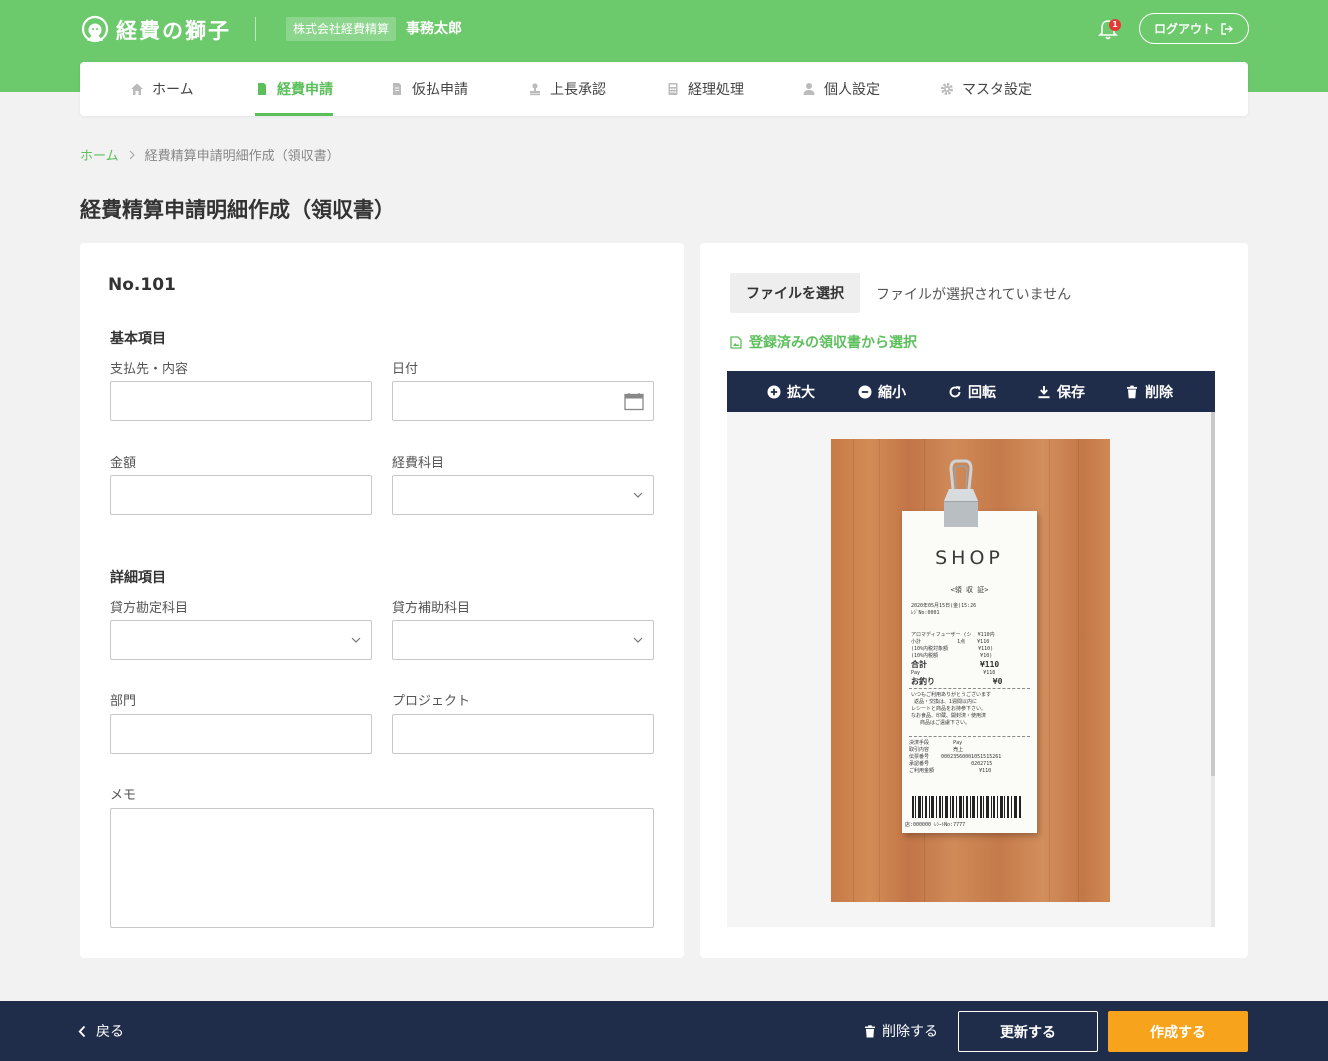  Describe the element at coordinates (110, 1032) in the screenshot. I see `back-label: 戻る` at that location.